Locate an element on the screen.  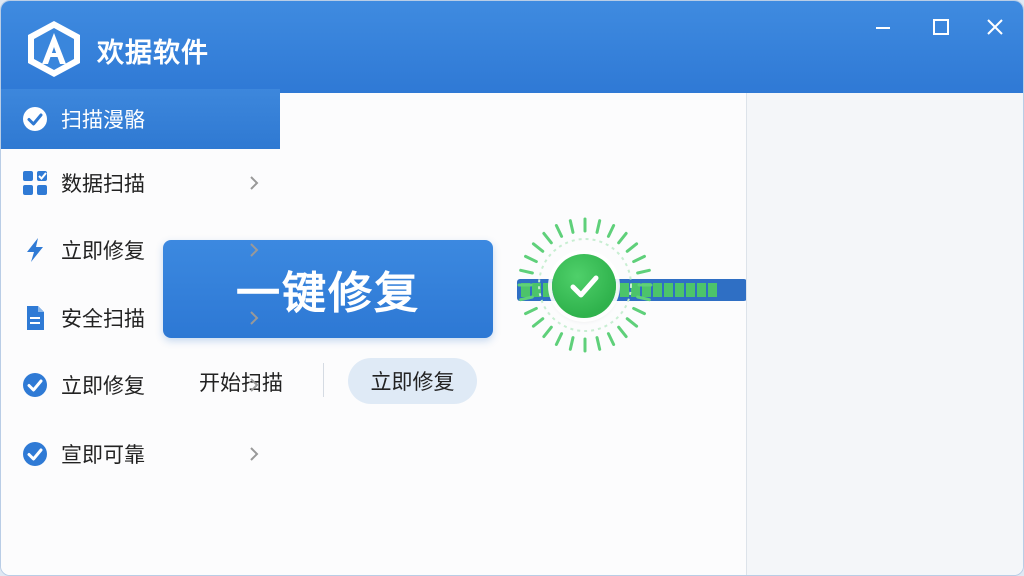
maximize-button is located at coordinates (941, 27).